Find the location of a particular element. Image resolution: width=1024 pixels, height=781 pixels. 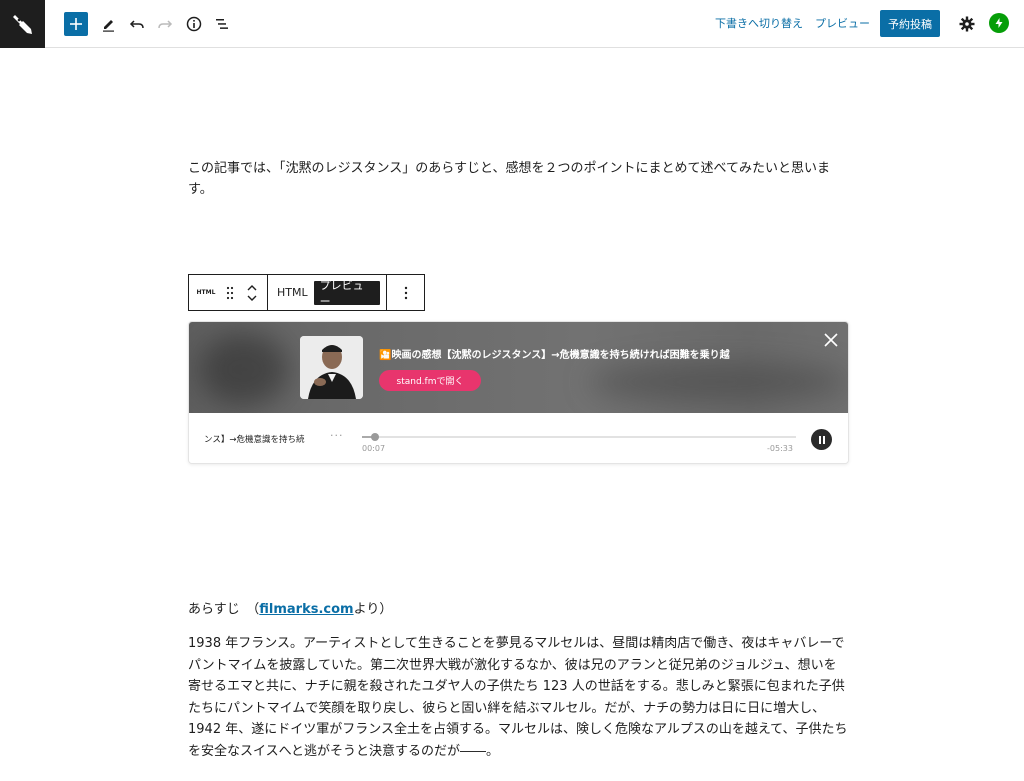

filmarks-link: filmarks.com is located at coordinates (306, 609).